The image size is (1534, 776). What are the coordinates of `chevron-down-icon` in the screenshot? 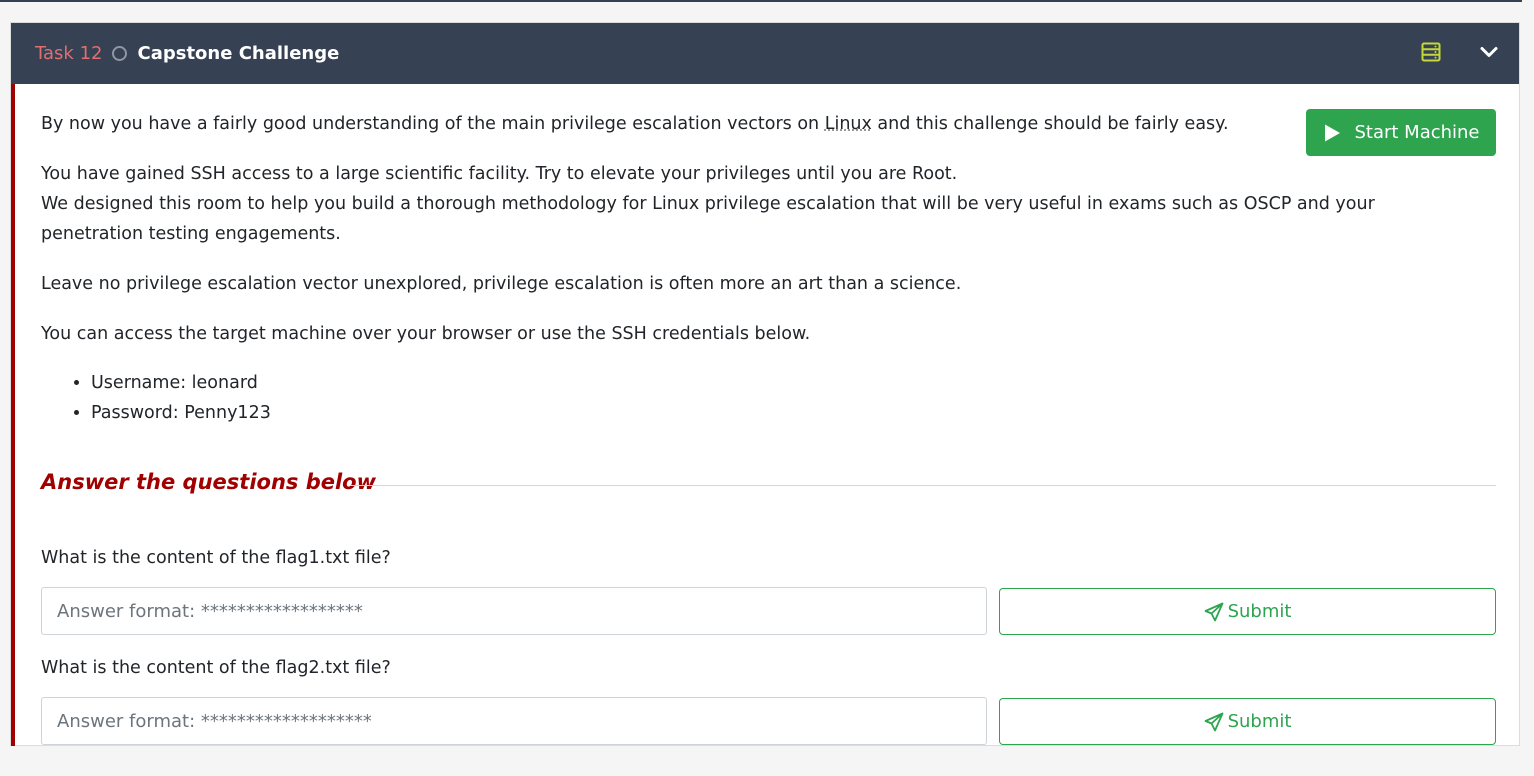 It's located at (1489, 54).